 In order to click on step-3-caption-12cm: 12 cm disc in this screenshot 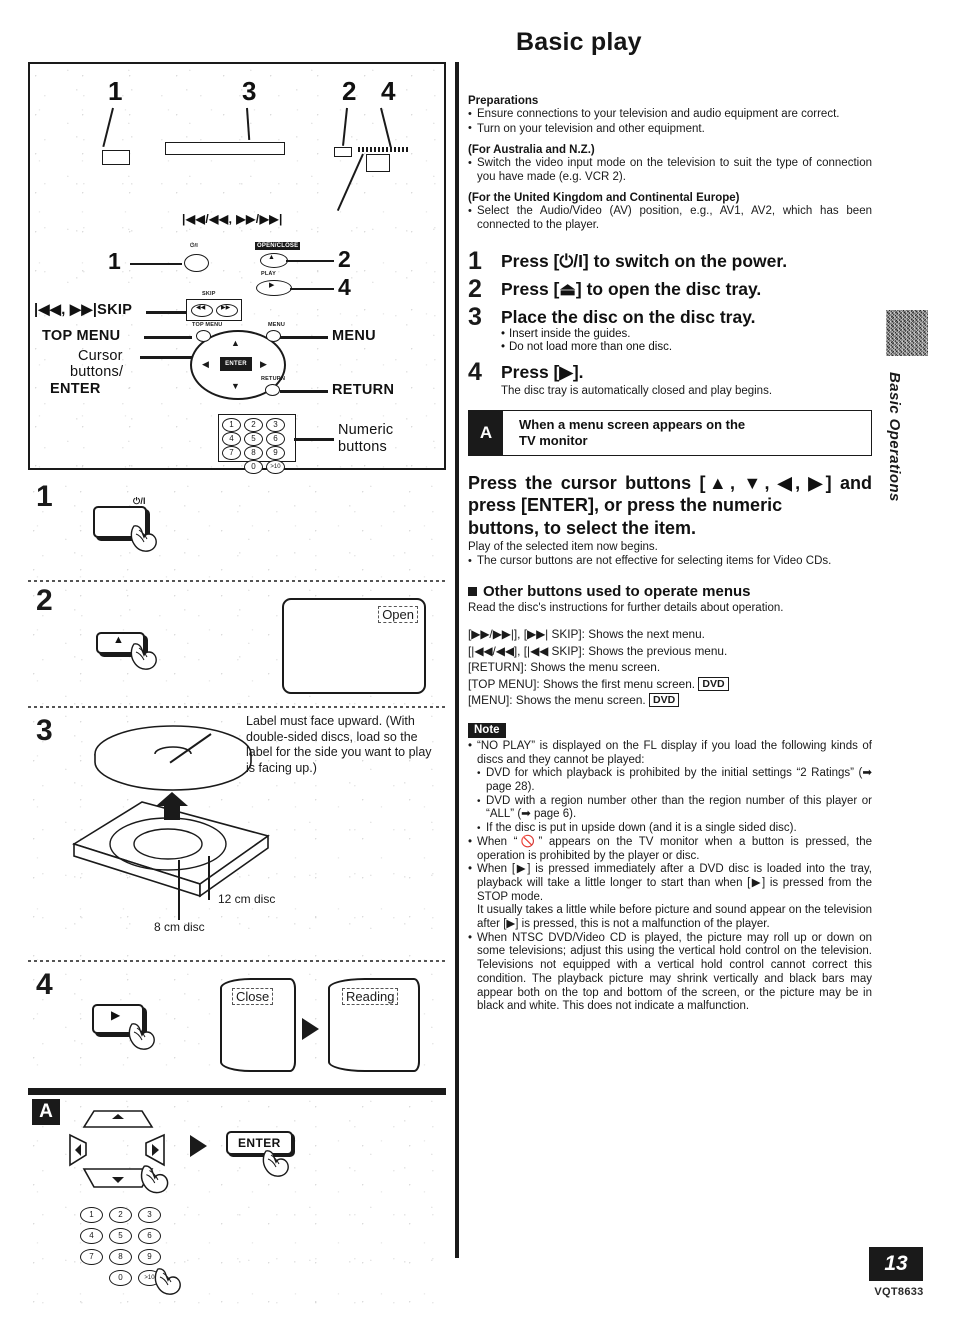, I will do `click(247, 899)`.